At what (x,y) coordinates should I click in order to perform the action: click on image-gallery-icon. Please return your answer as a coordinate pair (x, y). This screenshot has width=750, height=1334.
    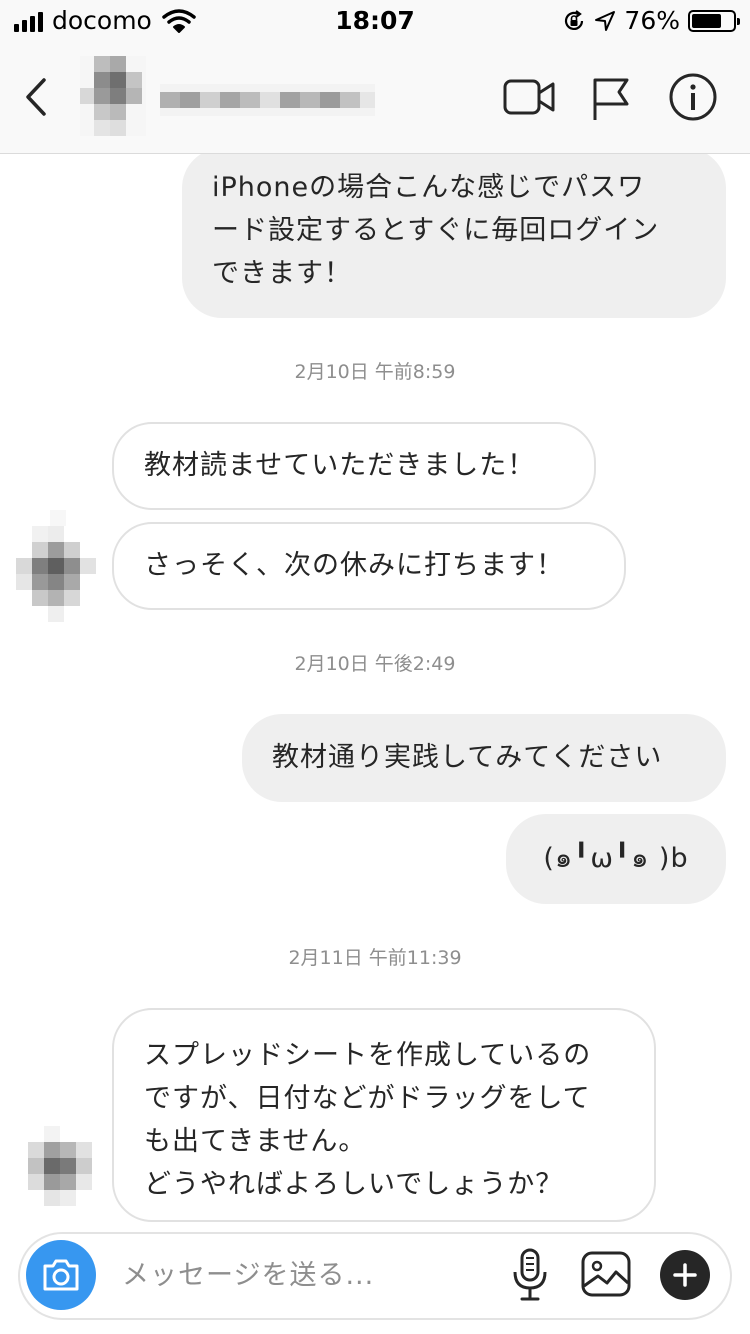
    Looking at the image, I should click on (606, 1274).